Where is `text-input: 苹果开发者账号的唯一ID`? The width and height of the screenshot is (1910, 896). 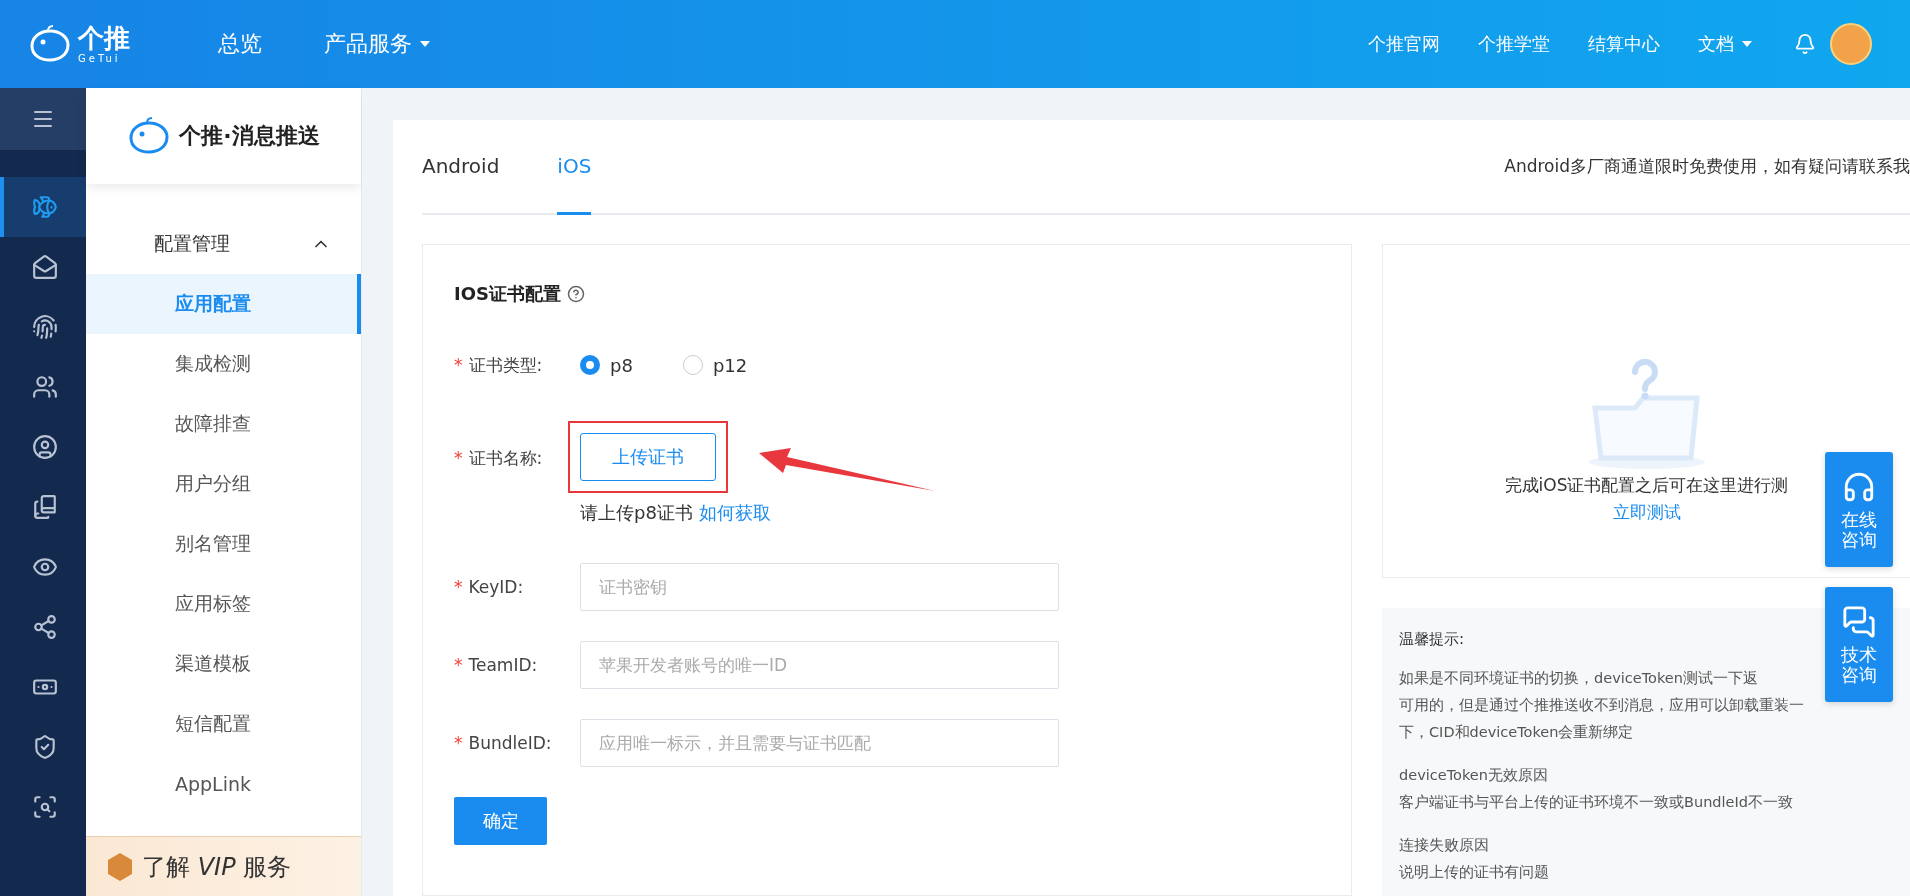
text-input: 苹果开发者账号的唯一ID is located at coordinates (819, 665).